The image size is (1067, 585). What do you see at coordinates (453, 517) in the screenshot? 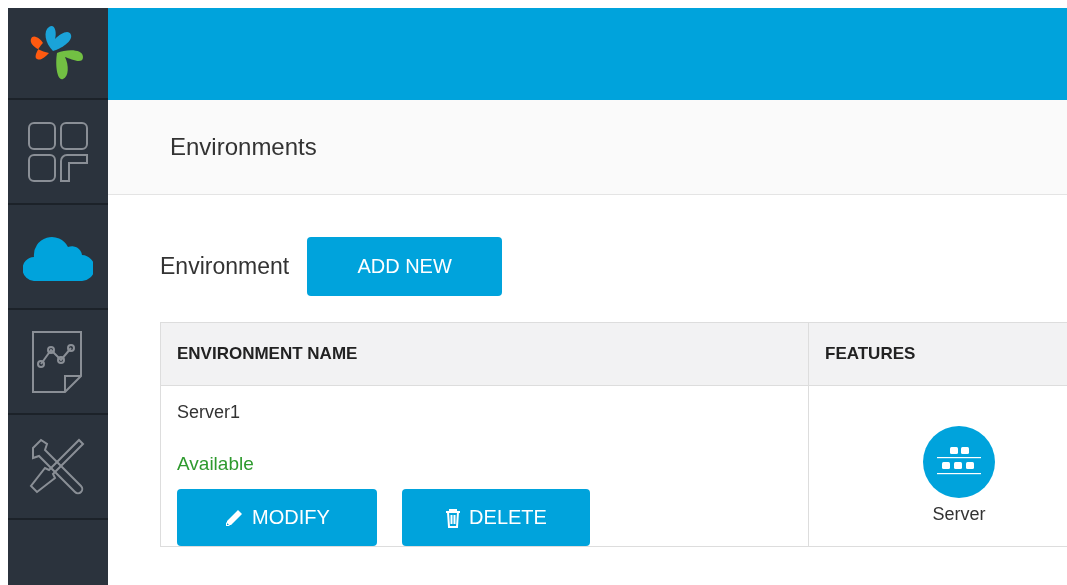
I see `trash-icon` at bounding box center [453, 517].